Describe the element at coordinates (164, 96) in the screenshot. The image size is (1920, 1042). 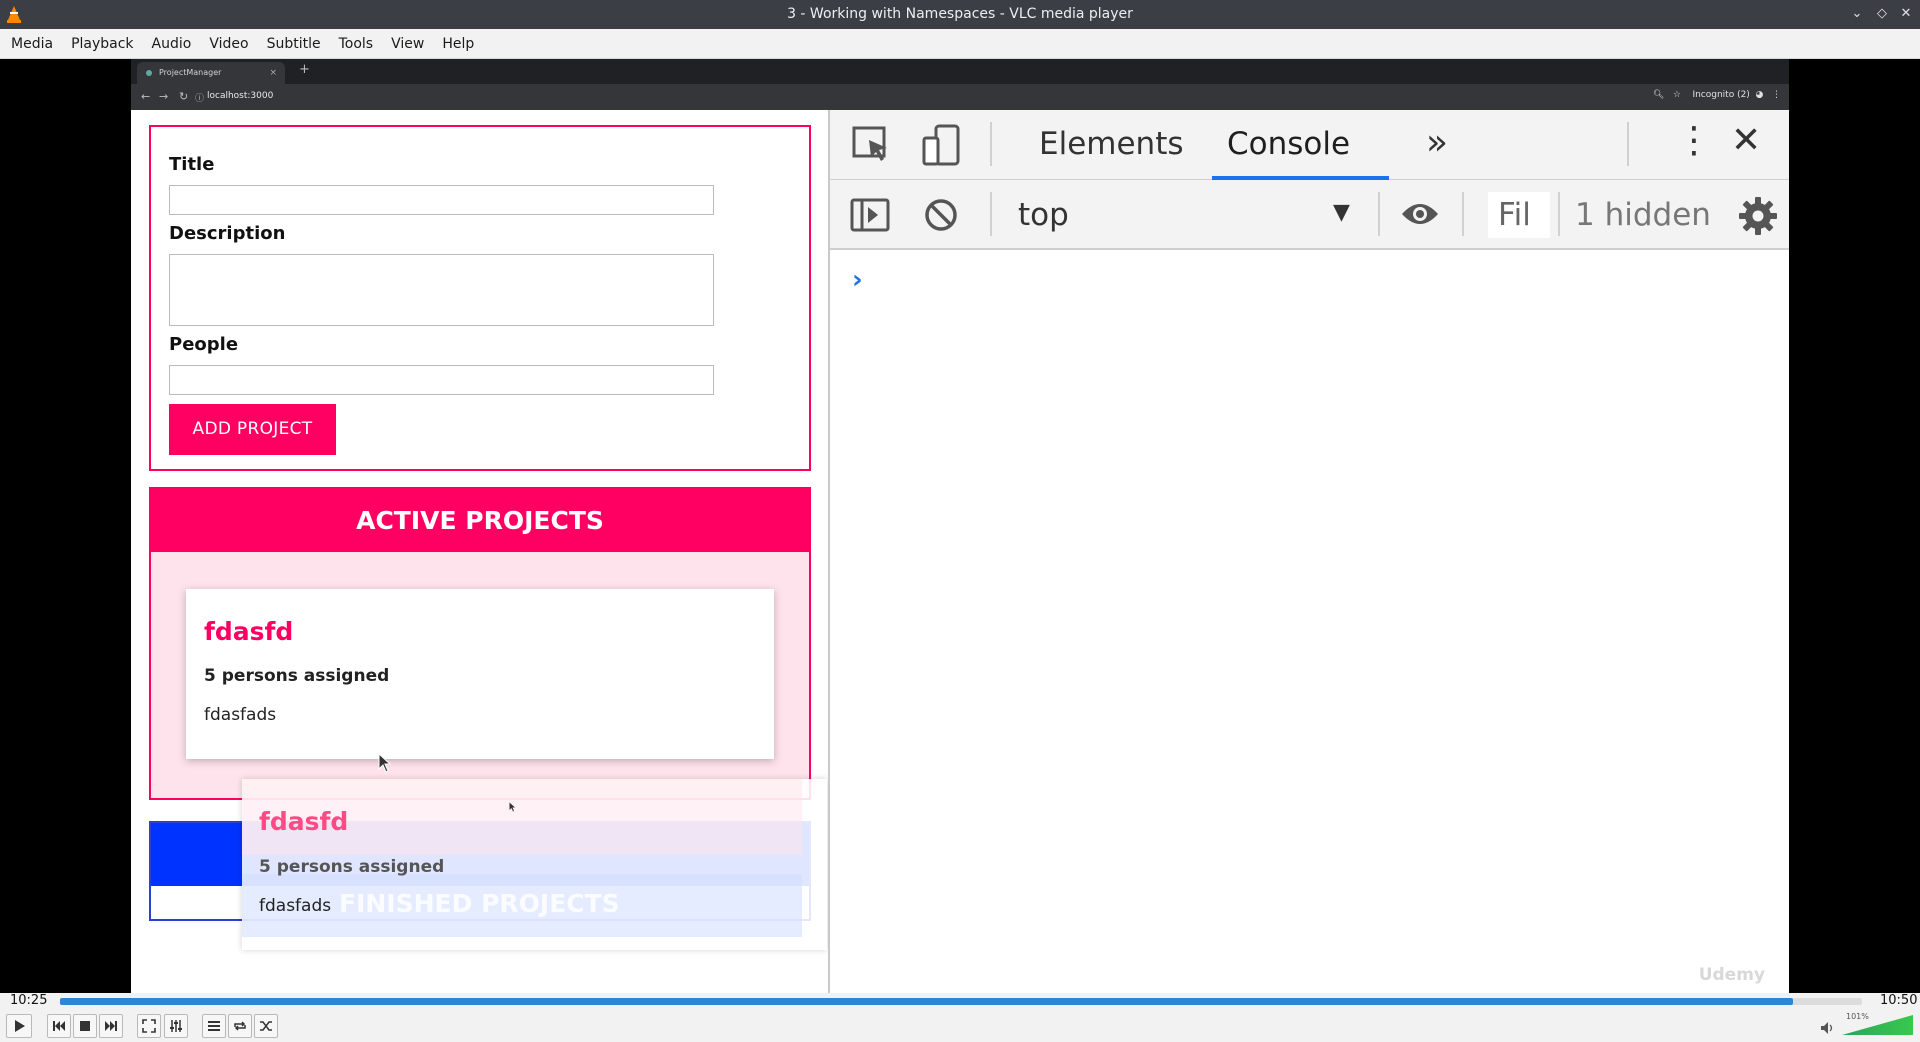
I see `forward-icon: →` at that location.